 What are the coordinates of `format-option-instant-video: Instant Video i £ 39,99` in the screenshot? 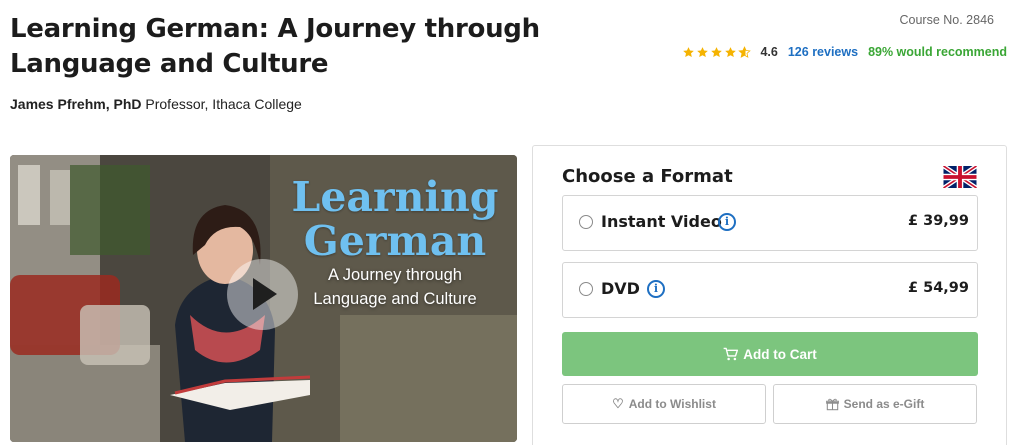 It's located at (770, 223).